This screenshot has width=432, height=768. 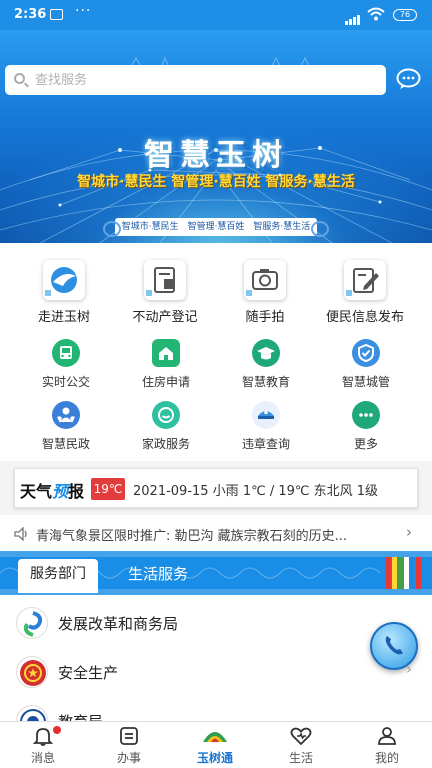 I want to click on floating-phone-button, so click(x=394, y=646).